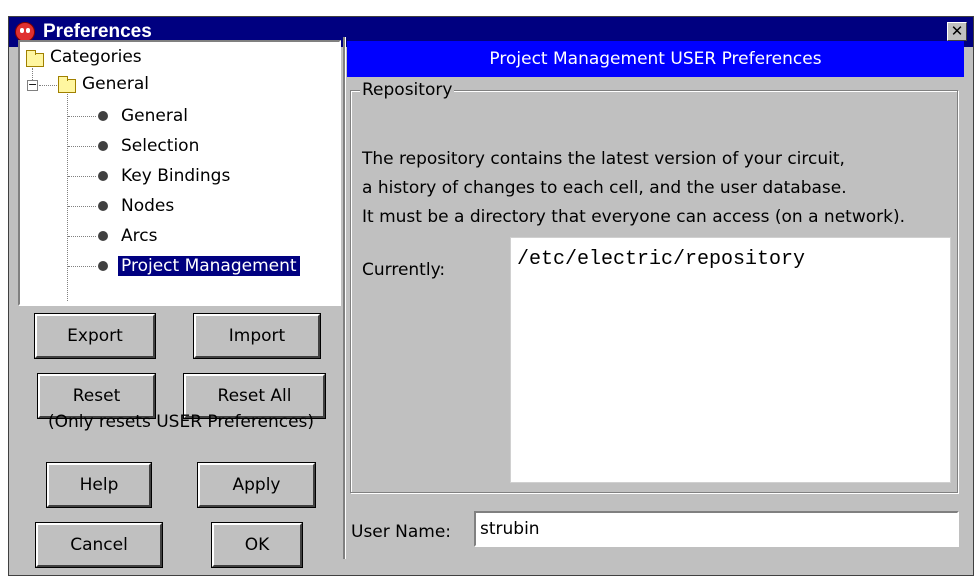 This screenshot has height=579, width=979. I want to click on tree-item-label-selected: Project Management, so click(209, 266).